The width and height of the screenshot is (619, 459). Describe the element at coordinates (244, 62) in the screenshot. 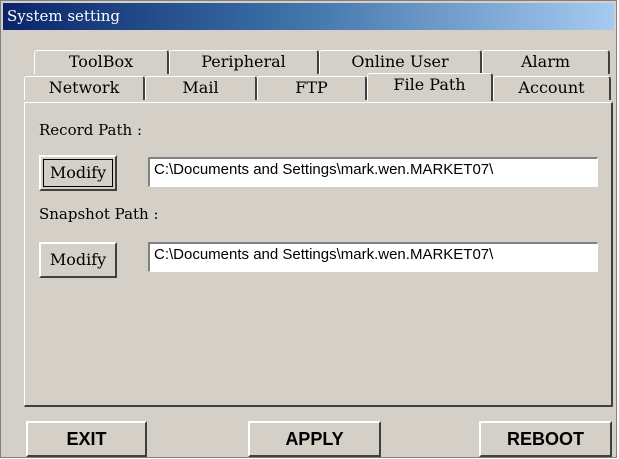

I see `tab-peripheral: Peripheral` at that location.